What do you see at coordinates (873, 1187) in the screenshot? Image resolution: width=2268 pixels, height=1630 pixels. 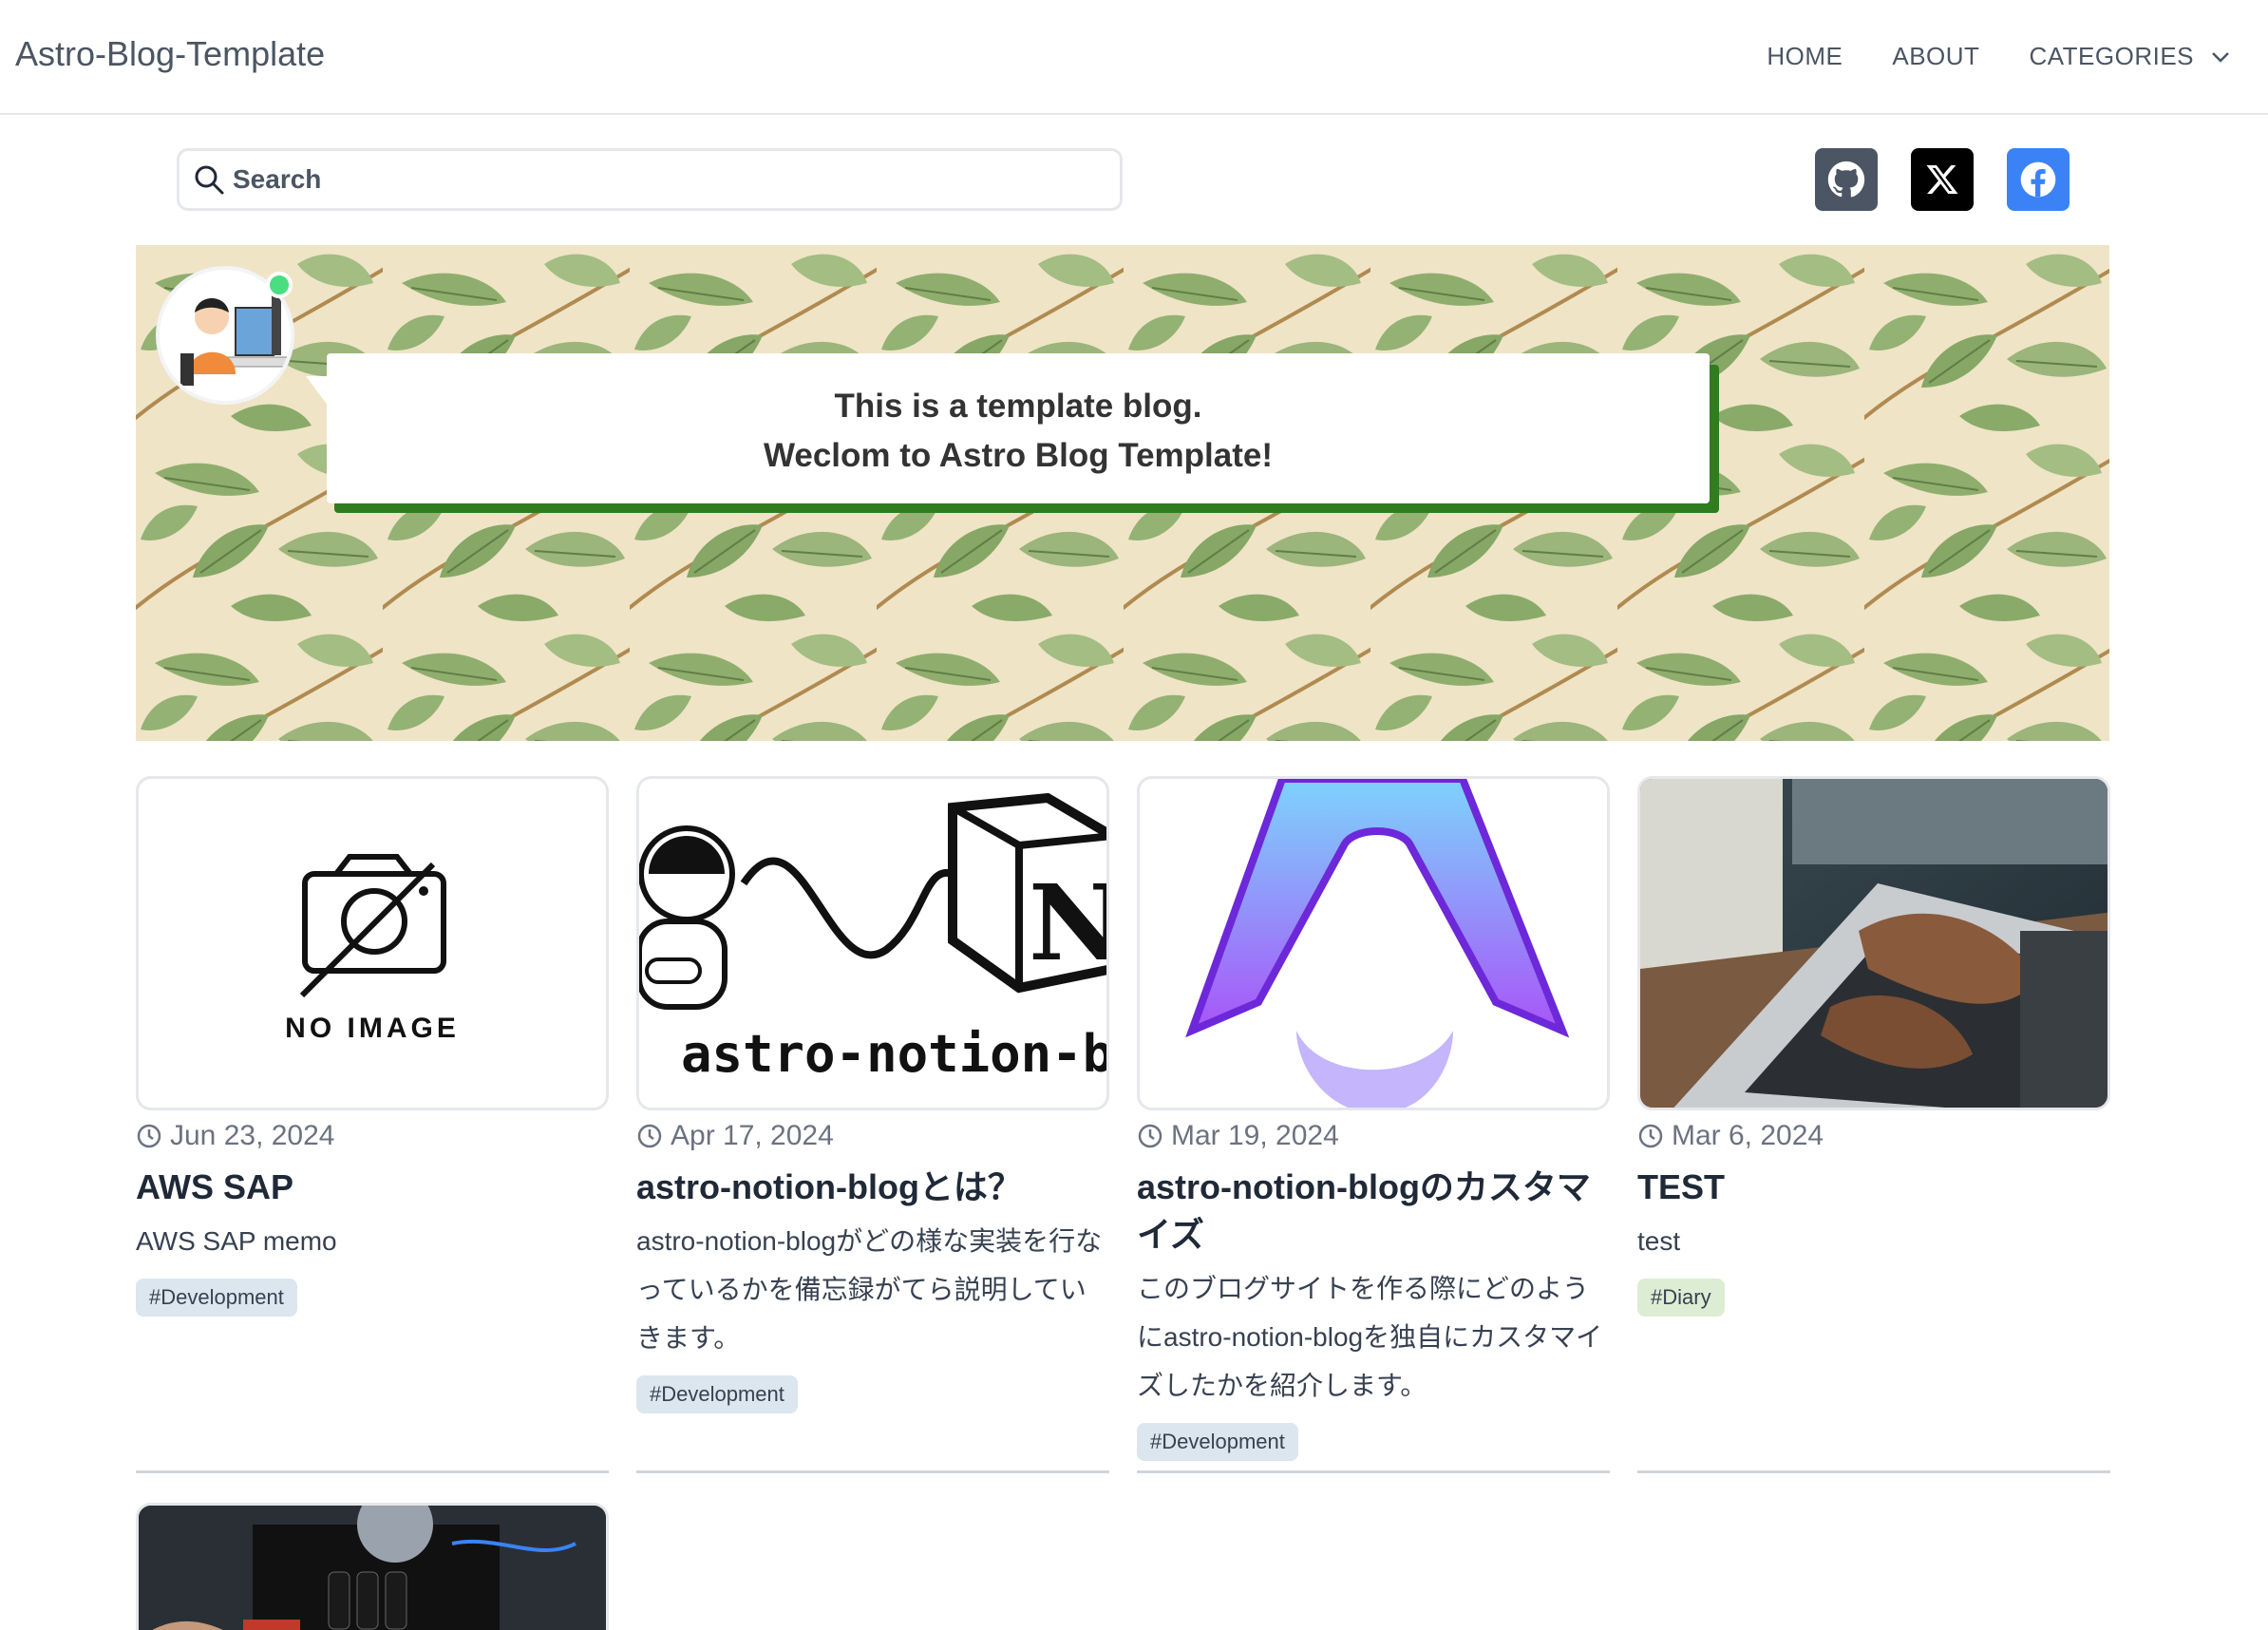 I see `post-title: astro-notion-blogとは？` at bounding box center [873, 1187].